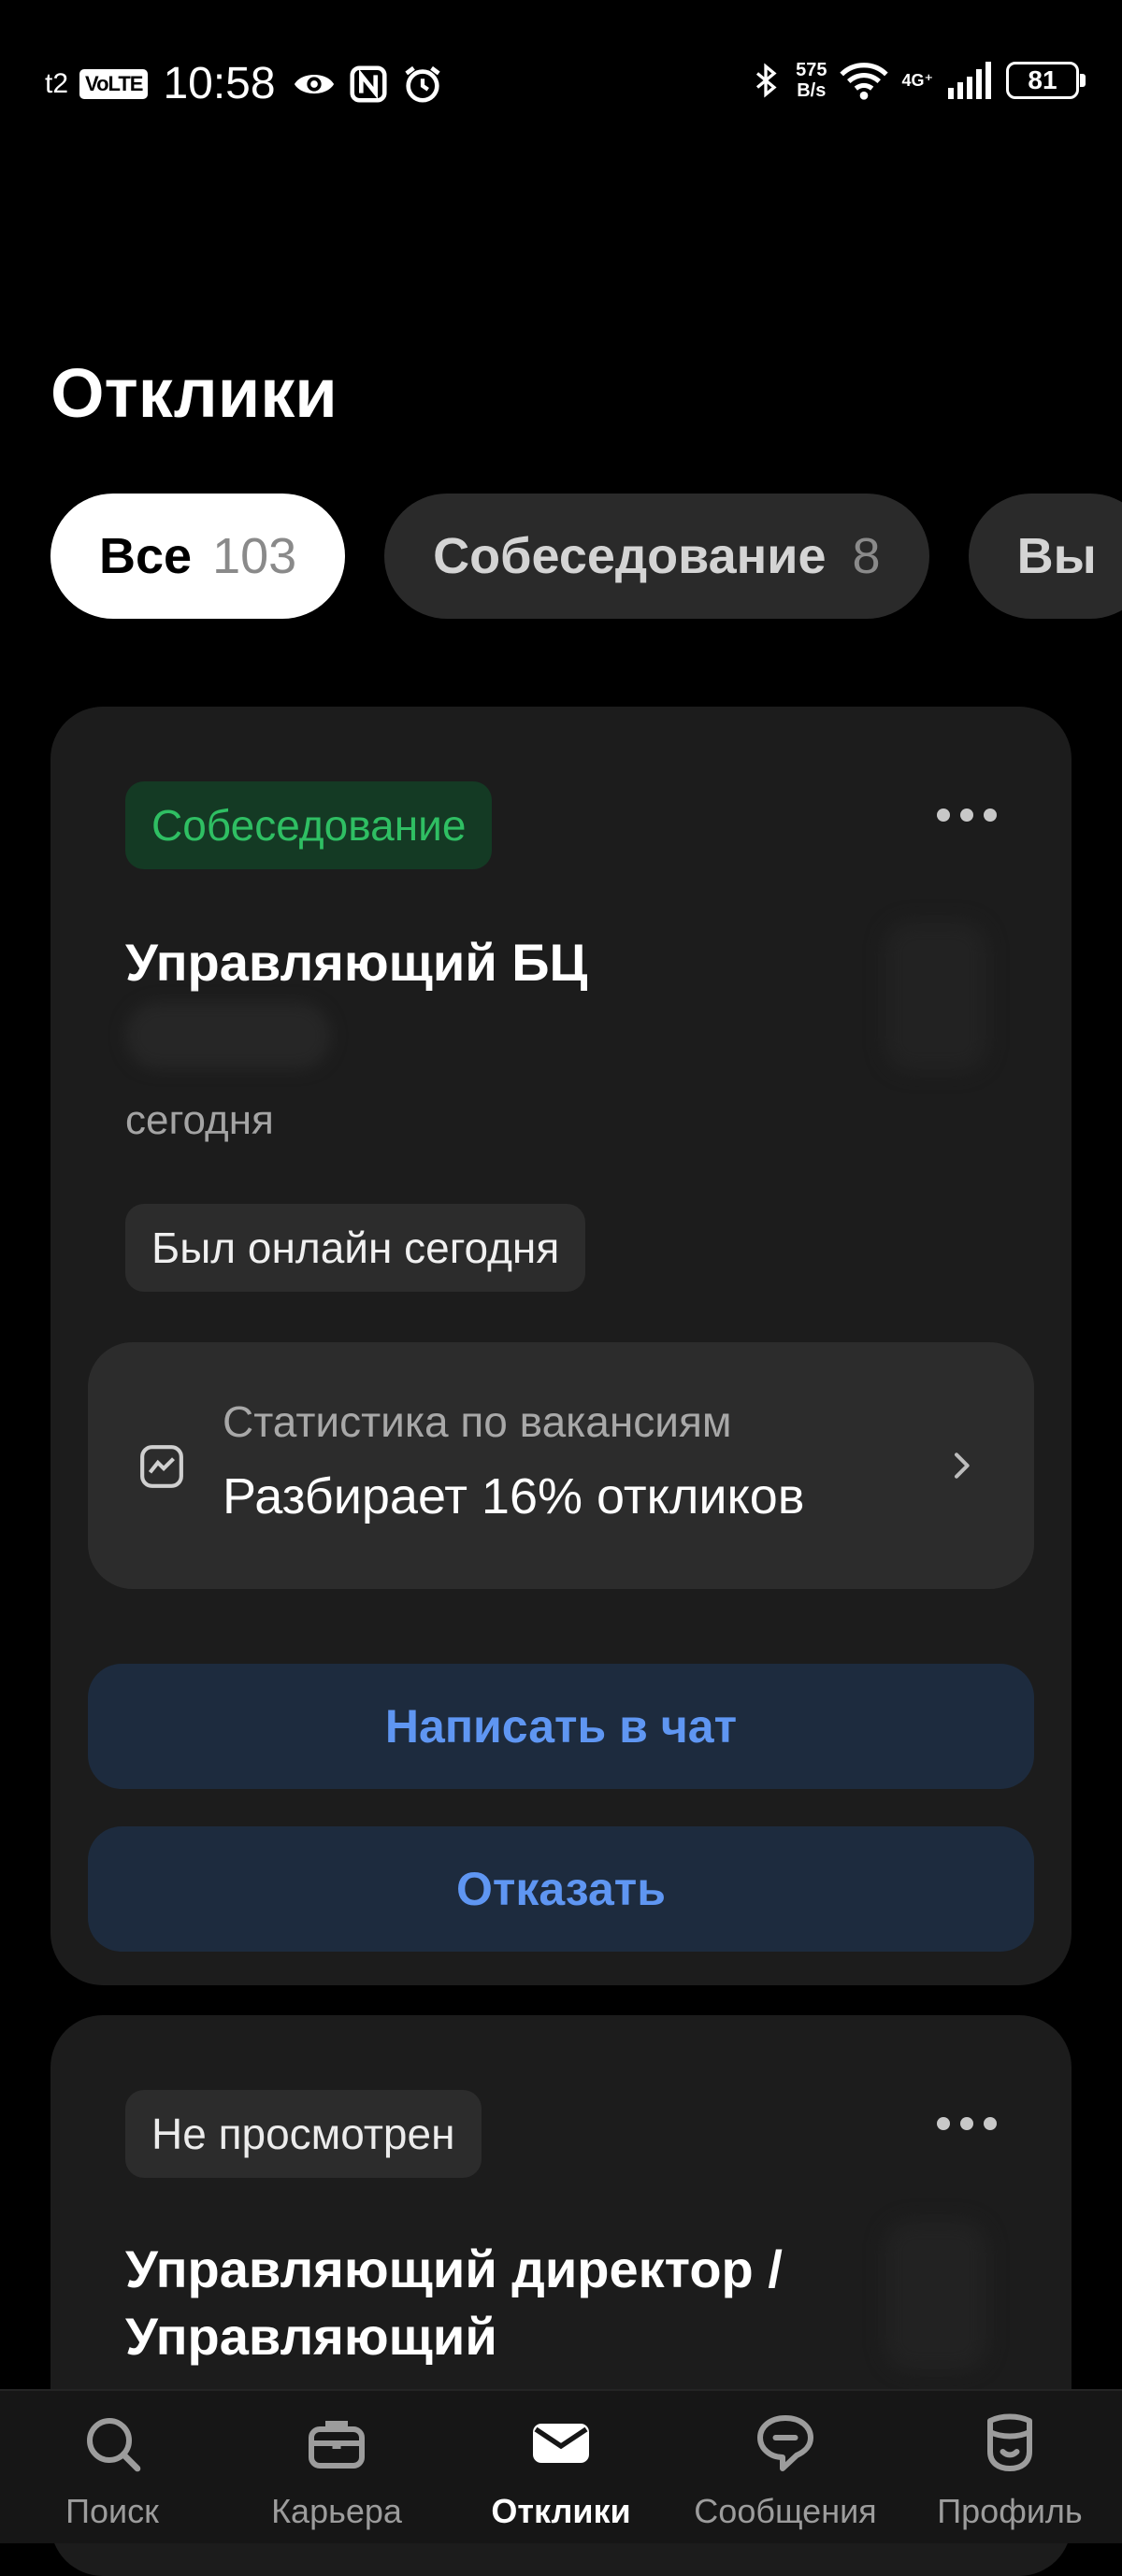  I want to click on online-status-badge: Был онлайн сегодня, so click(356, 1248).